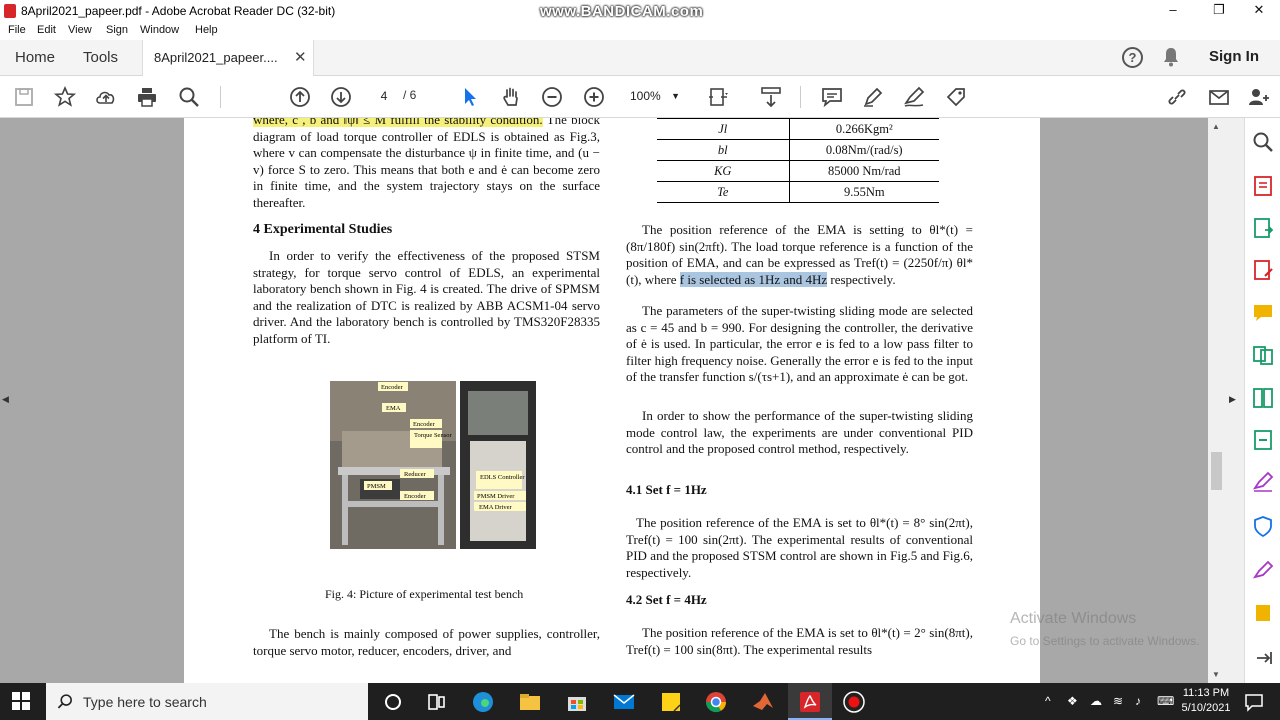 The height and width of the screenshot is (720, 1280). I want to click on close-tab-icon: ✕, so click(300, 57).